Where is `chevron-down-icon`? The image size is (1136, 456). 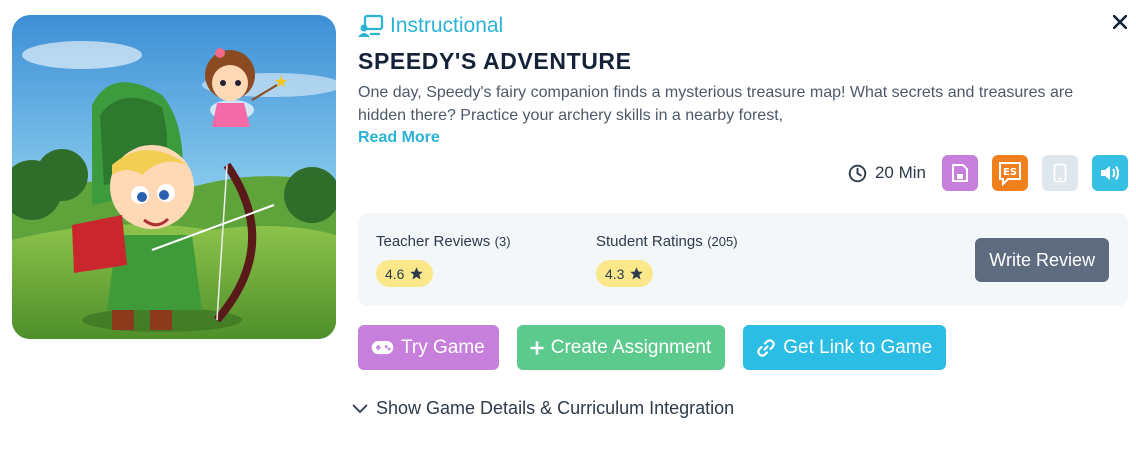 chevron-down-icon is located at coordinates (360, 408).